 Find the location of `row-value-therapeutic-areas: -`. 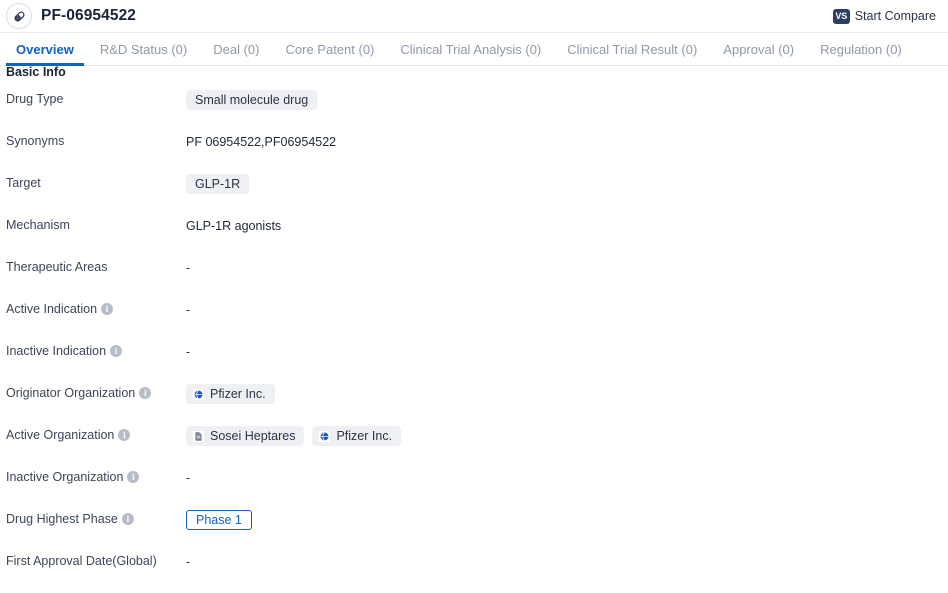

row-value-therapeutic-areas: - is located at coordinates (567, 267).